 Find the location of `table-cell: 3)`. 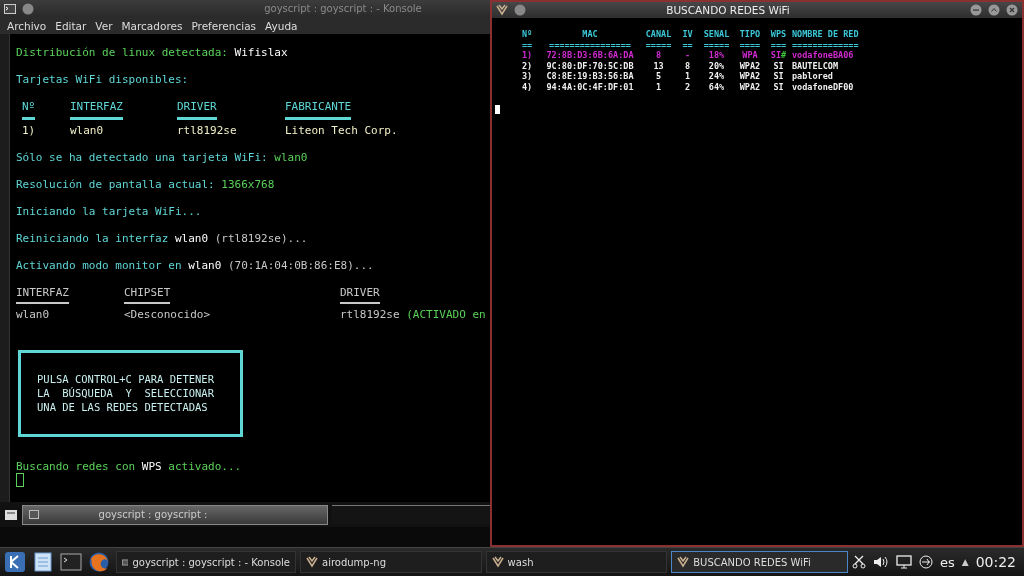

table-cell: 3) is located at coordinates (527, 76).